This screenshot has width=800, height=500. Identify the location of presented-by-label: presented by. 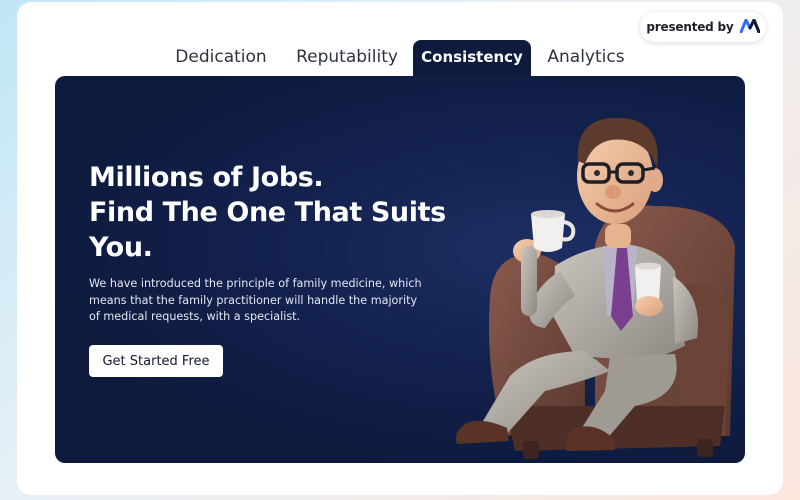
(690, 27).